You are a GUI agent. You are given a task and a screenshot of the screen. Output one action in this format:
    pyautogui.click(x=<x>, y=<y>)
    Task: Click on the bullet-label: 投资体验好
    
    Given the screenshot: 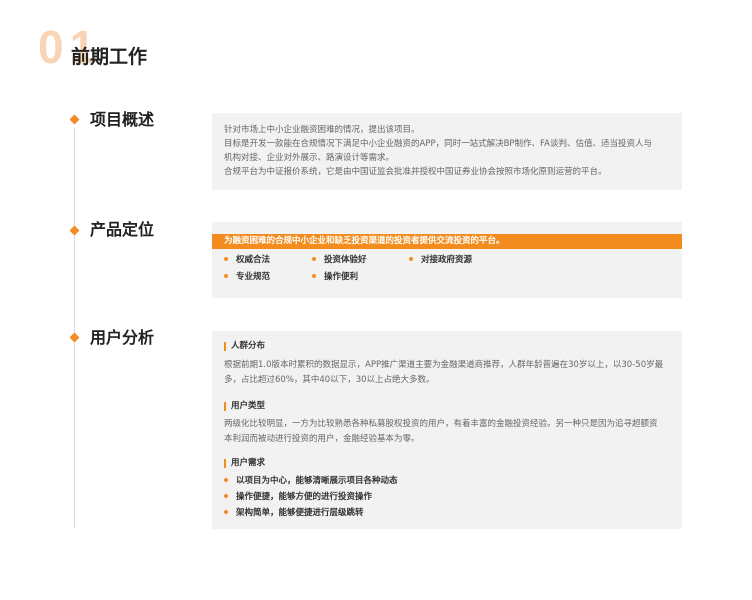 What is the action you would take?
    pyautogui.click(x=345, y=260)
    